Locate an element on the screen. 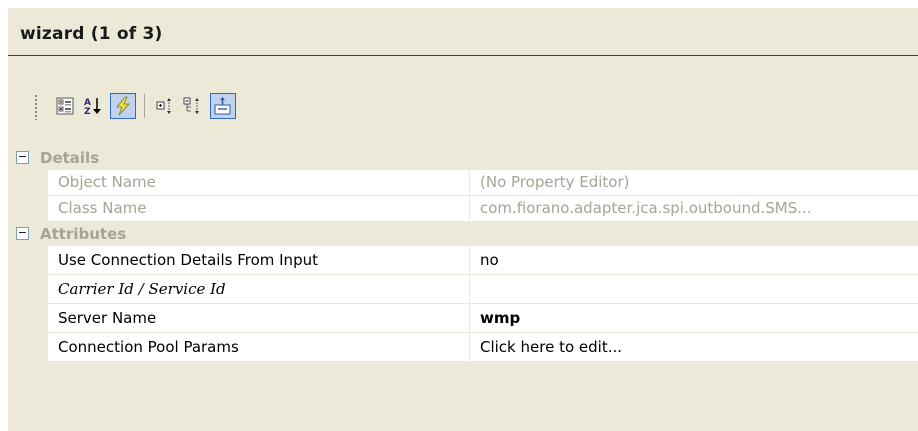  property-name: Object Name is located at coordinates (259, 183).